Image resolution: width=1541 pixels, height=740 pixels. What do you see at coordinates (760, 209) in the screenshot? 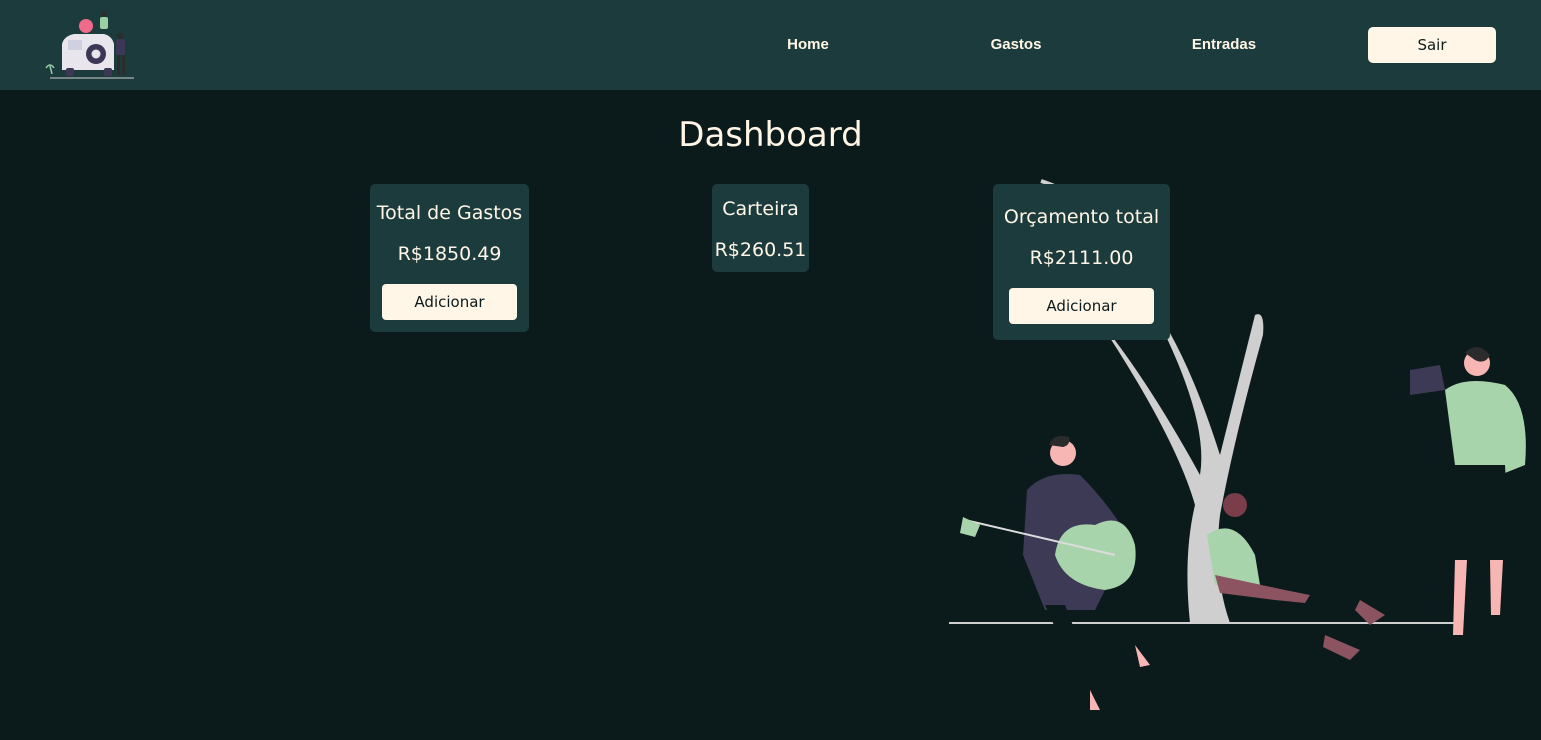
I see `card-title: Carteira` at bounding box center [760, 209].